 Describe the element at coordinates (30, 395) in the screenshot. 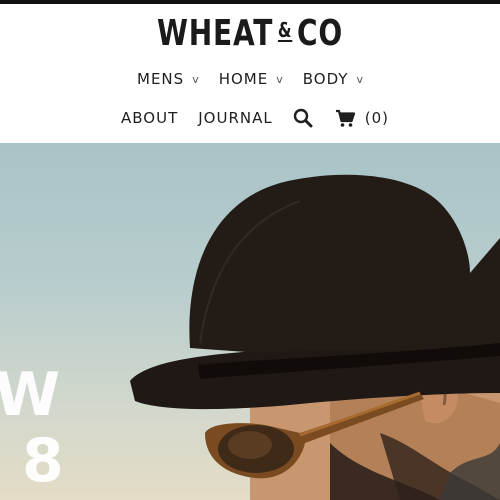

I see `hero-text-line1: W` at that location.